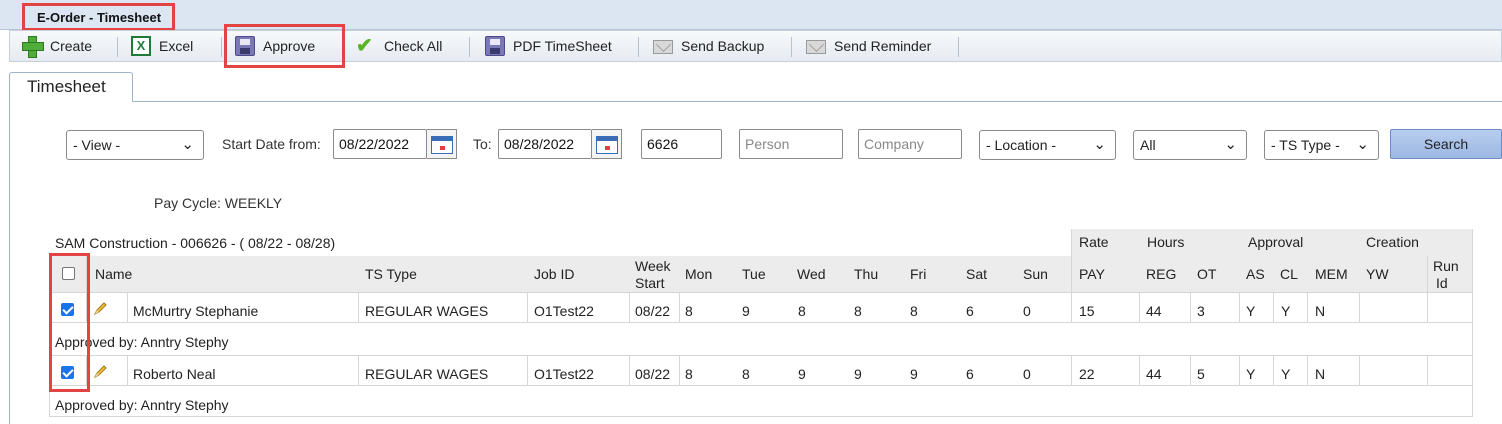  What do you see at coordinates (391, 274) in the screenshot?
I see `col-ts-type: TS Type` at bounding box center [391, 274].